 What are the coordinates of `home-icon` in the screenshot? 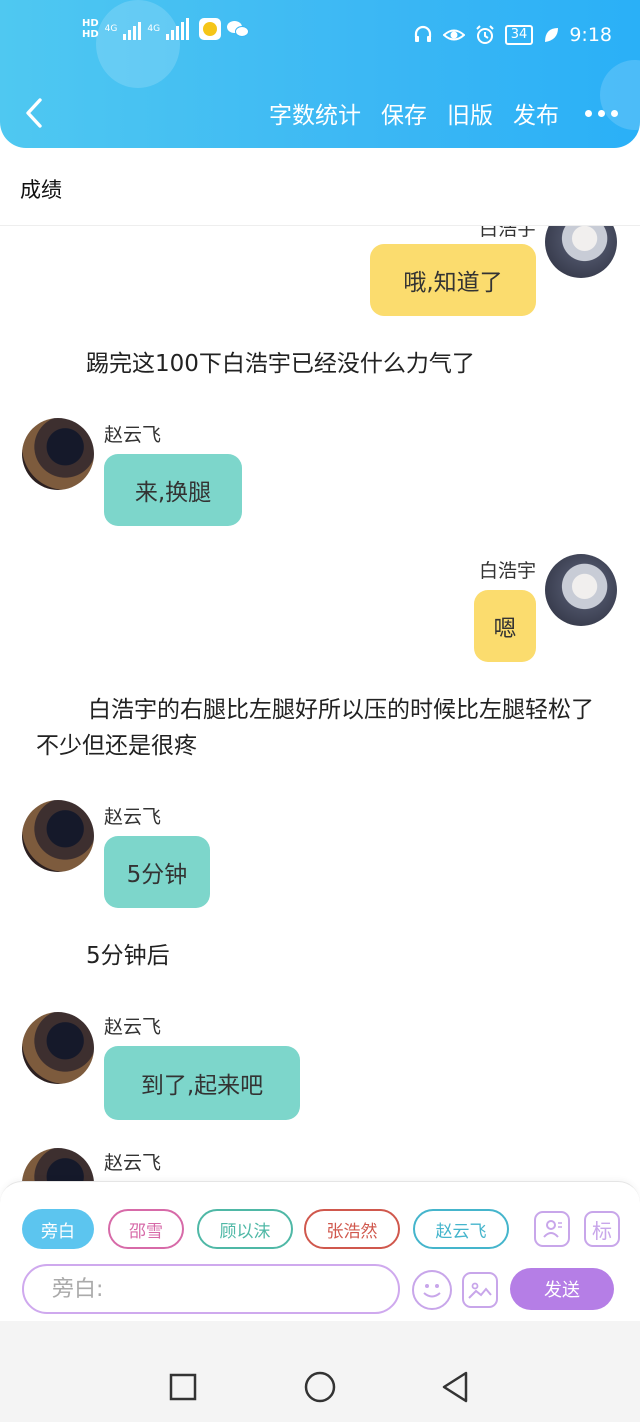 It's located at (320, 1387).